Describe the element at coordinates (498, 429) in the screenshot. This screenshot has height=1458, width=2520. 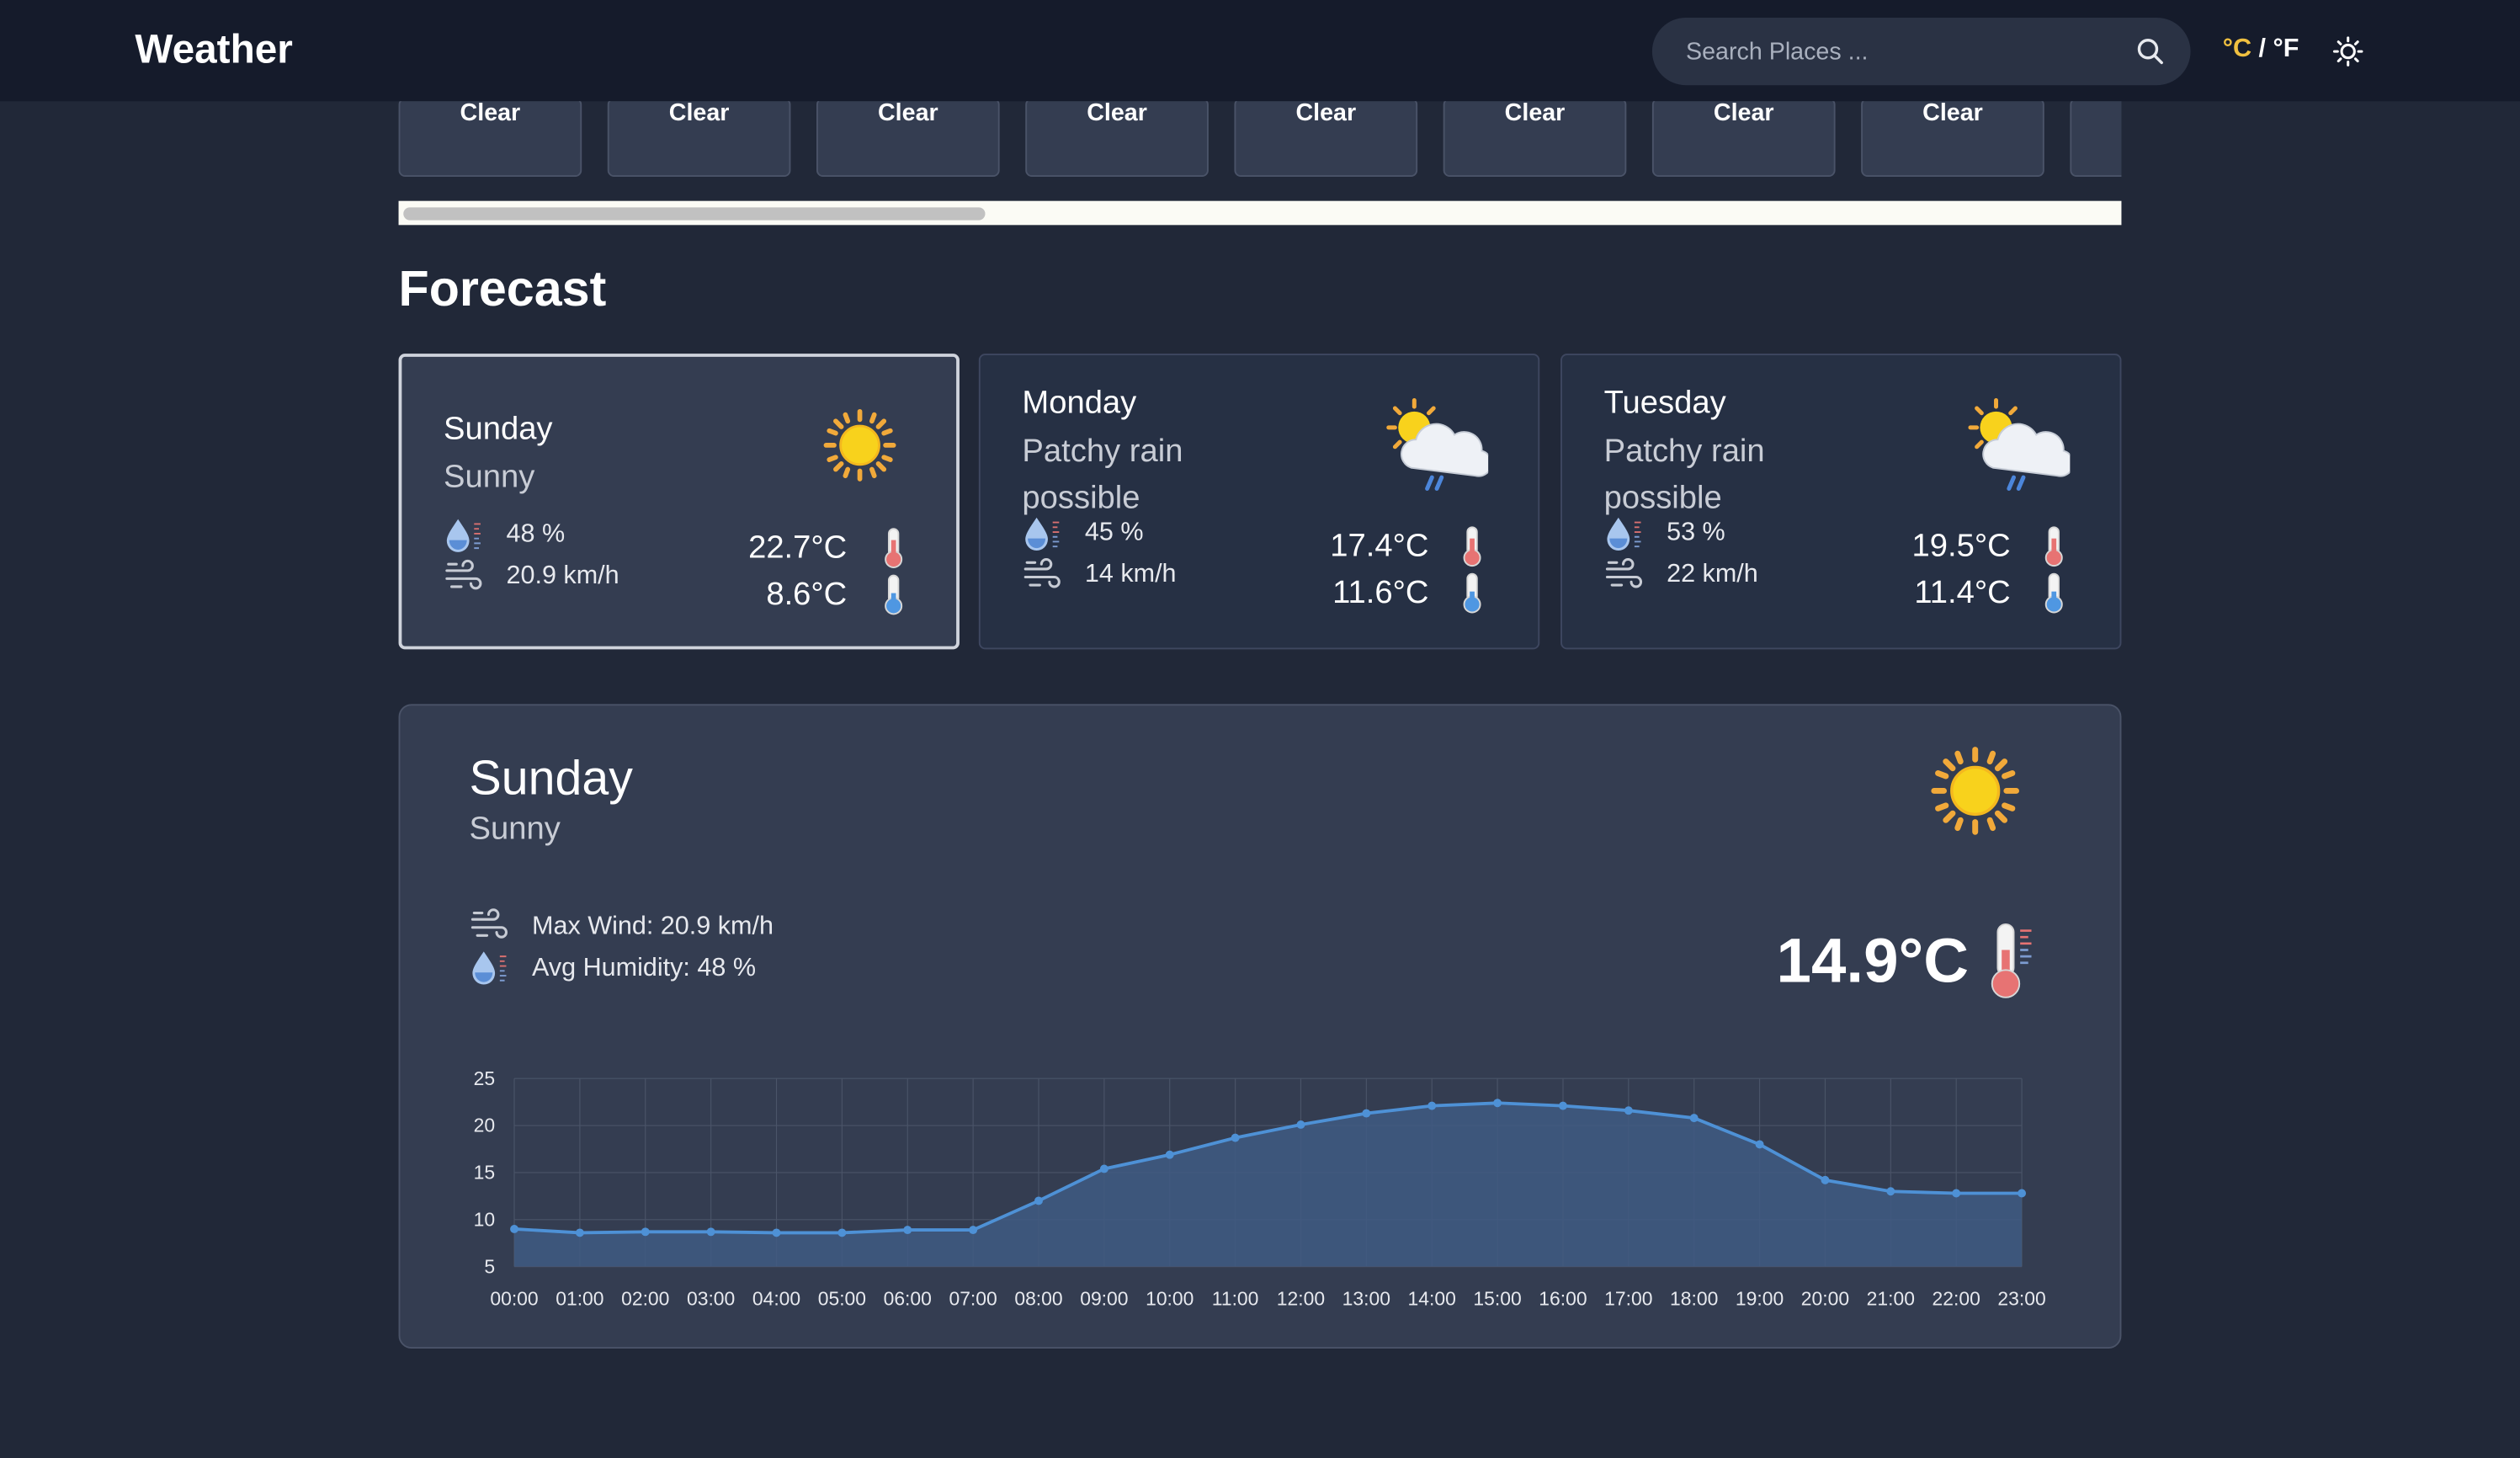
I see `forecast-day: Sunday` at that location.